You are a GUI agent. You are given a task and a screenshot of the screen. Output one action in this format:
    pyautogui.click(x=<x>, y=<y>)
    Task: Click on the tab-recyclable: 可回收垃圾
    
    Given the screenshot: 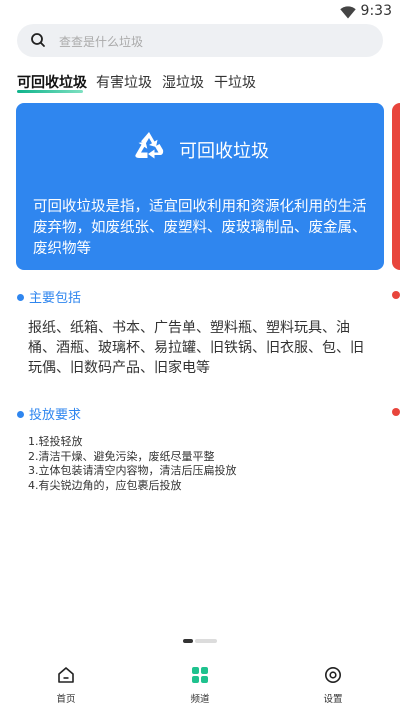 What is the action you would take?
    pyautogui.click(x=52, y=82)
    